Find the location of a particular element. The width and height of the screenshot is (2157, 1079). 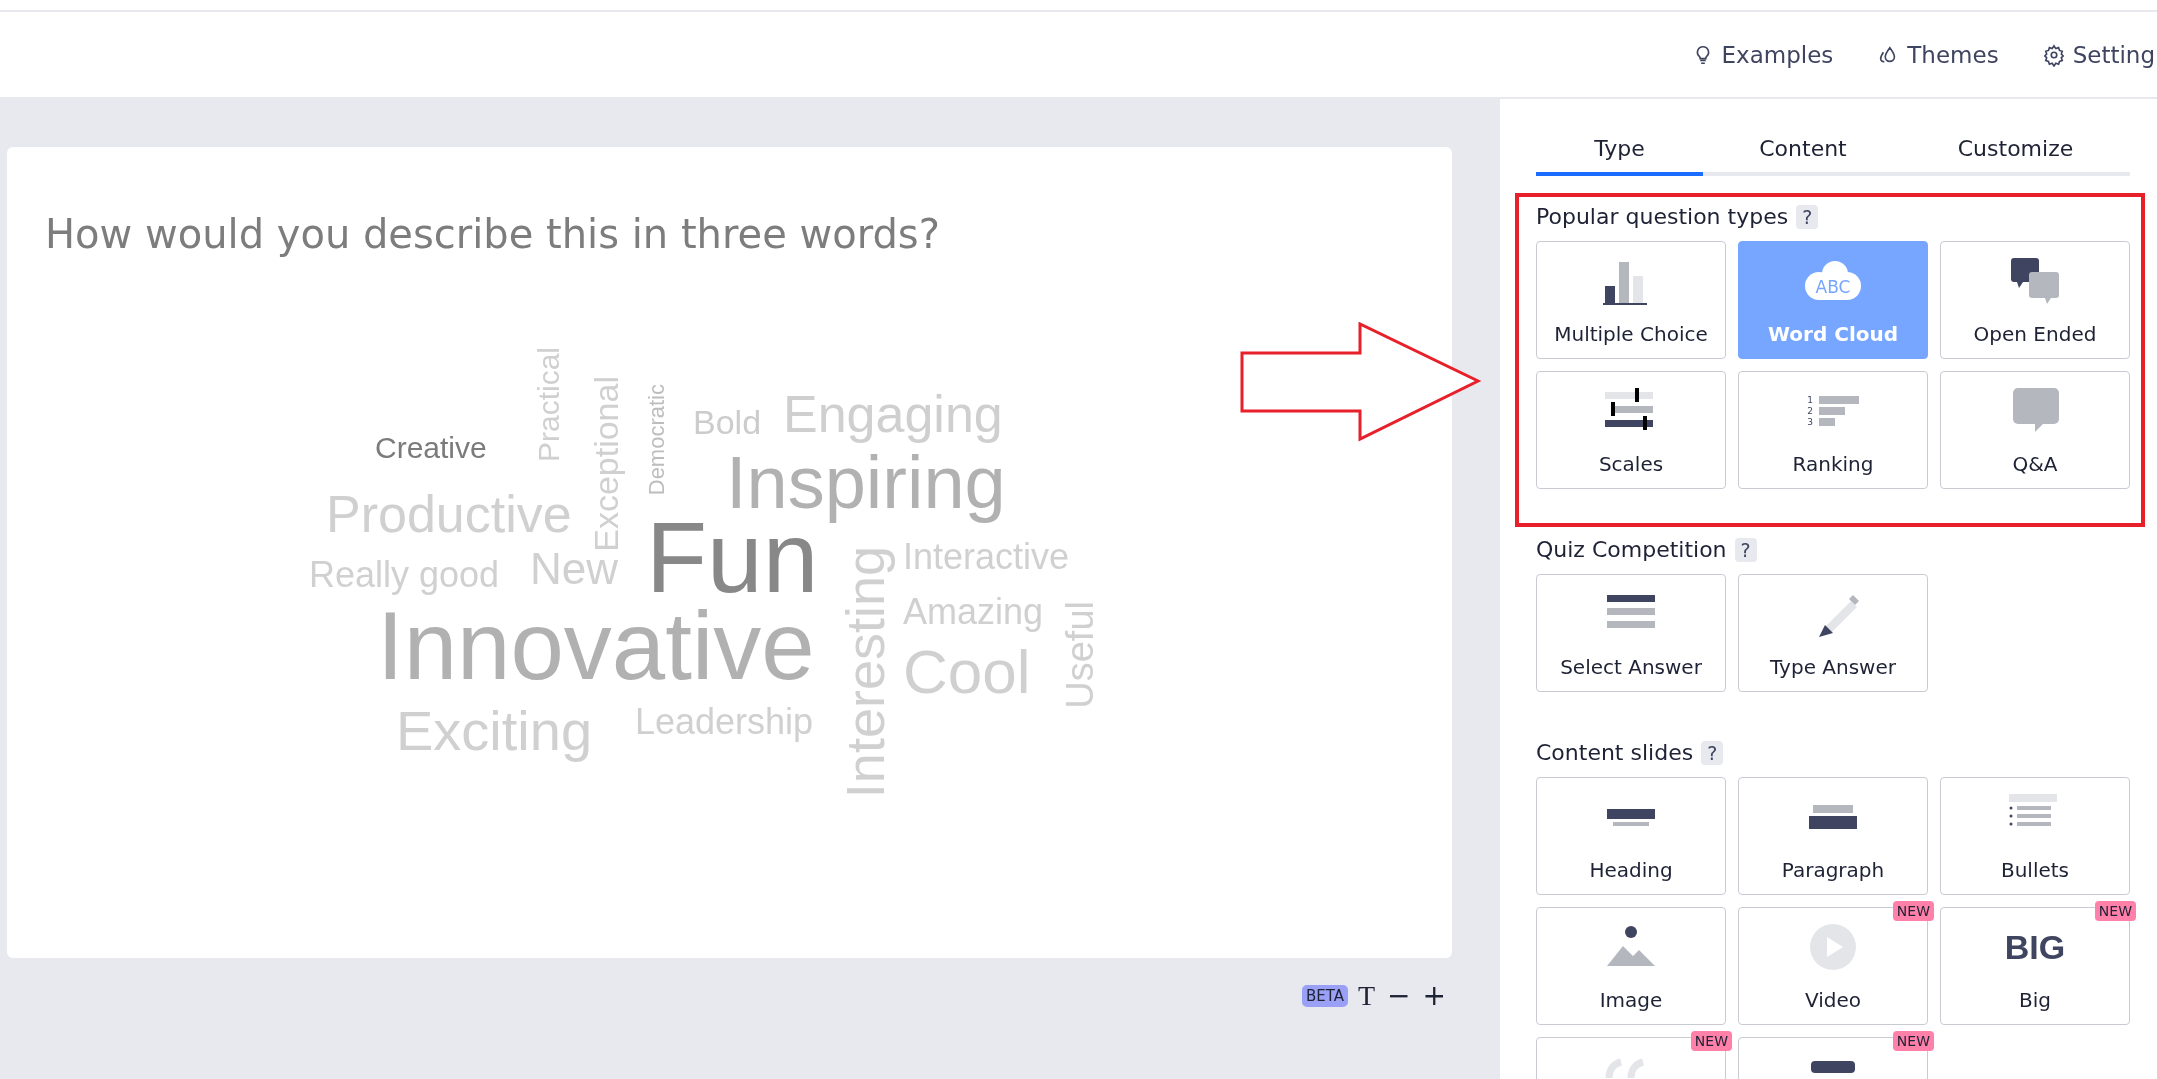

section-title: Content slides is located at coordinates (1615, 752).